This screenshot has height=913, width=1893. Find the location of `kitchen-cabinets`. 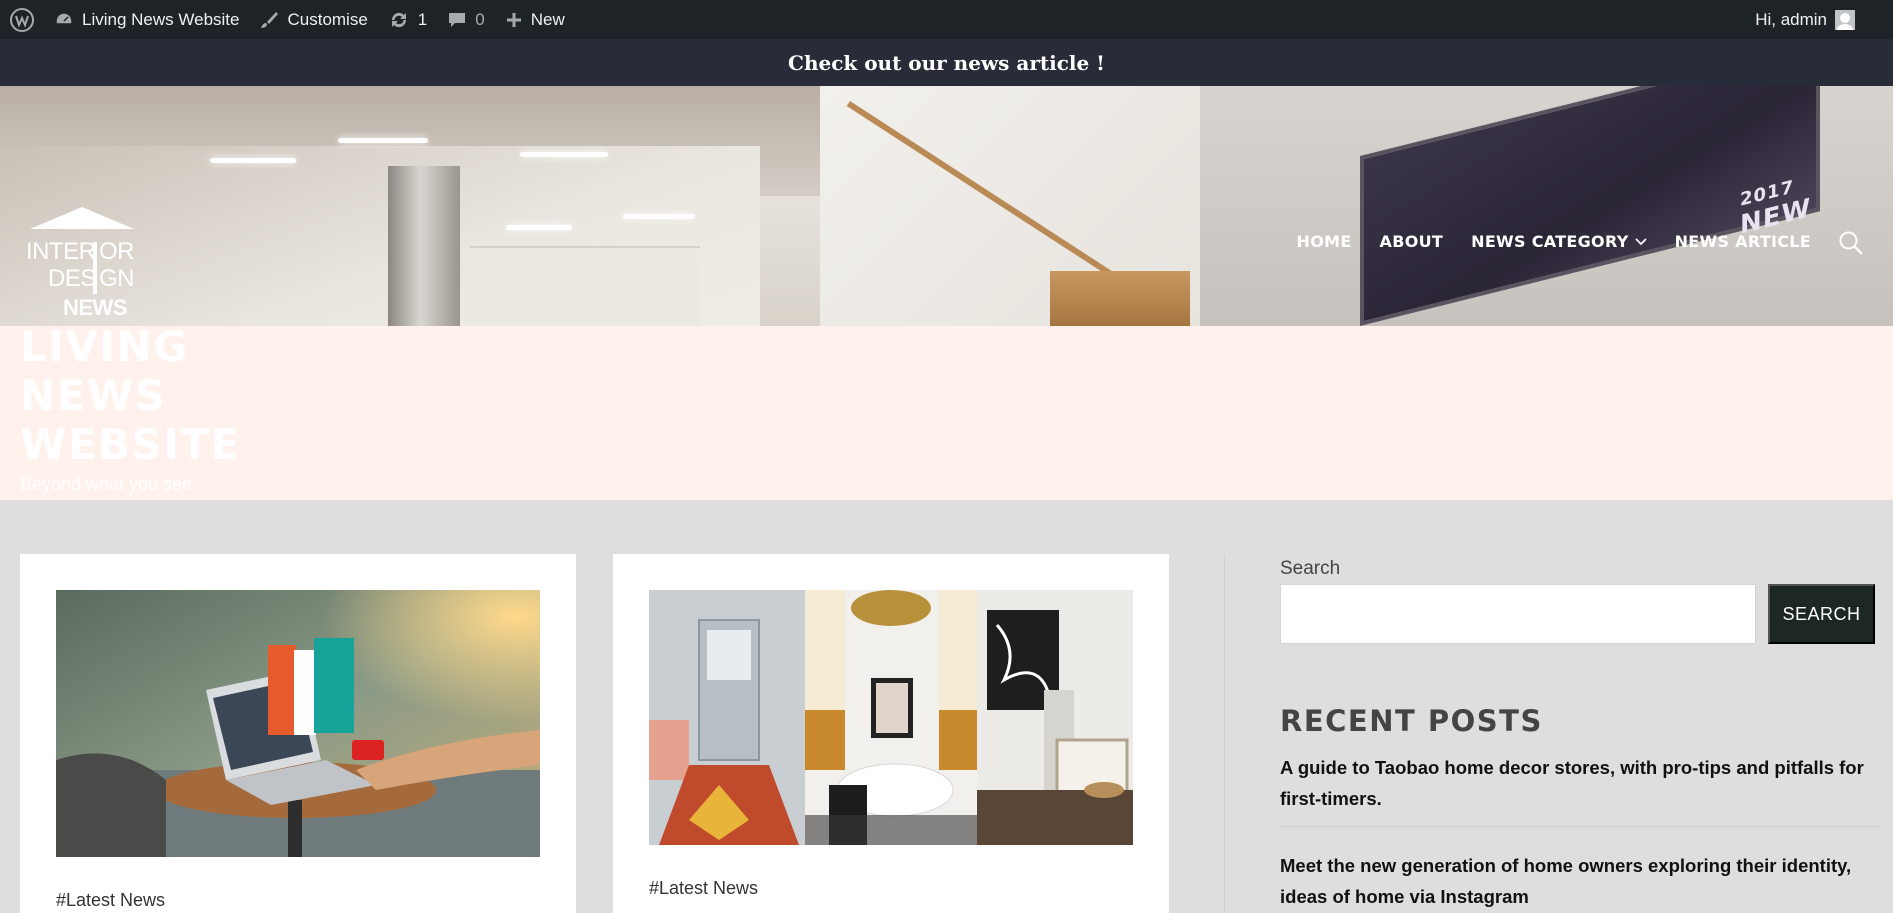

kitchen-cabinets is located at coordinates (585, 286).